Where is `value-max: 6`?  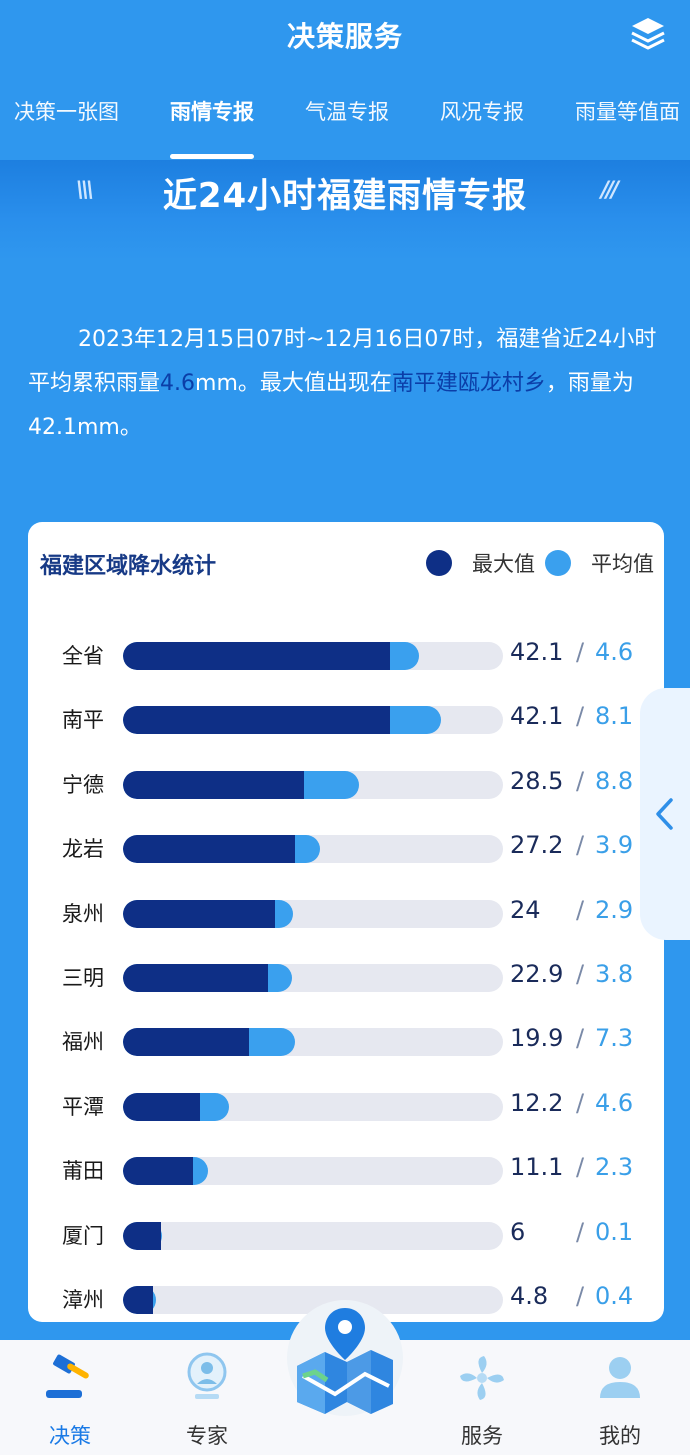 value-max: 6 is located at coordinates (518, 1231).